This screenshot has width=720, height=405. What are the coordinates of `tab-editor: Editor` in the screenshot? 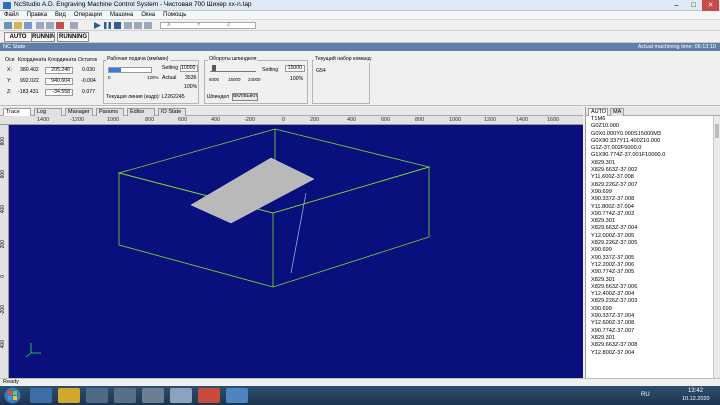 It's located at (141, 112).